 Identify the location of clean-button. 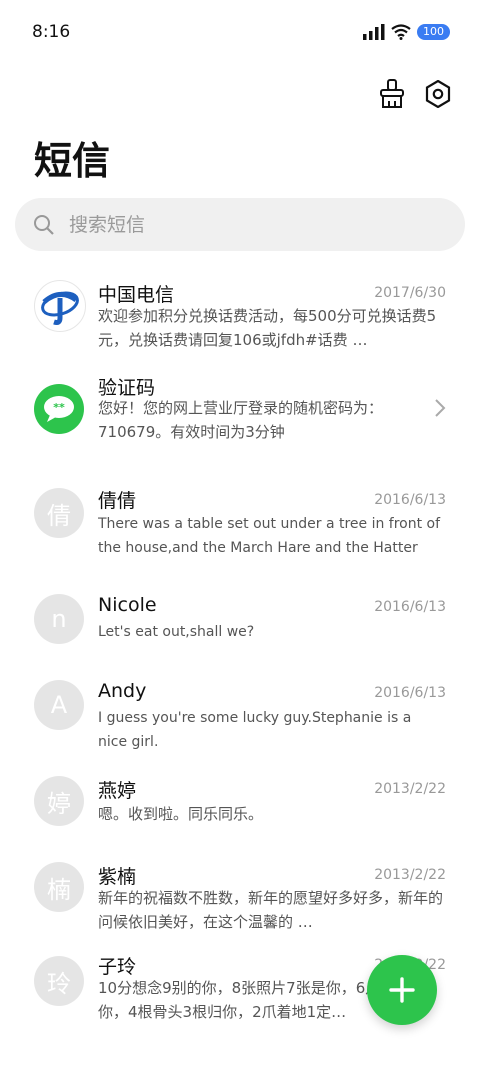
(392, 94).